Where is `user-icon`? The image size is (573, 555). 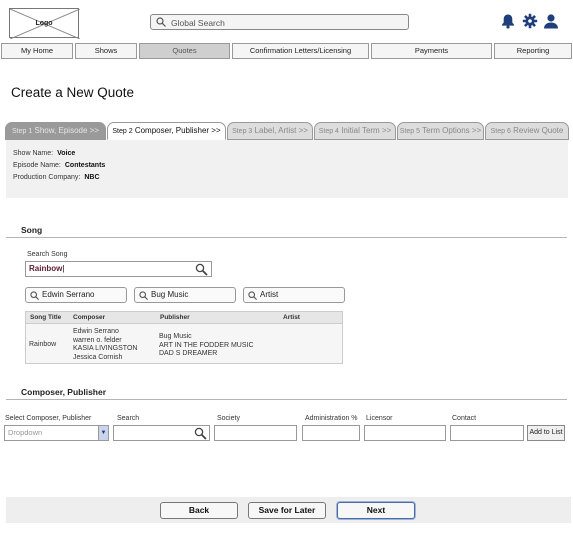 user-icon is located at coordinates (551, 21).